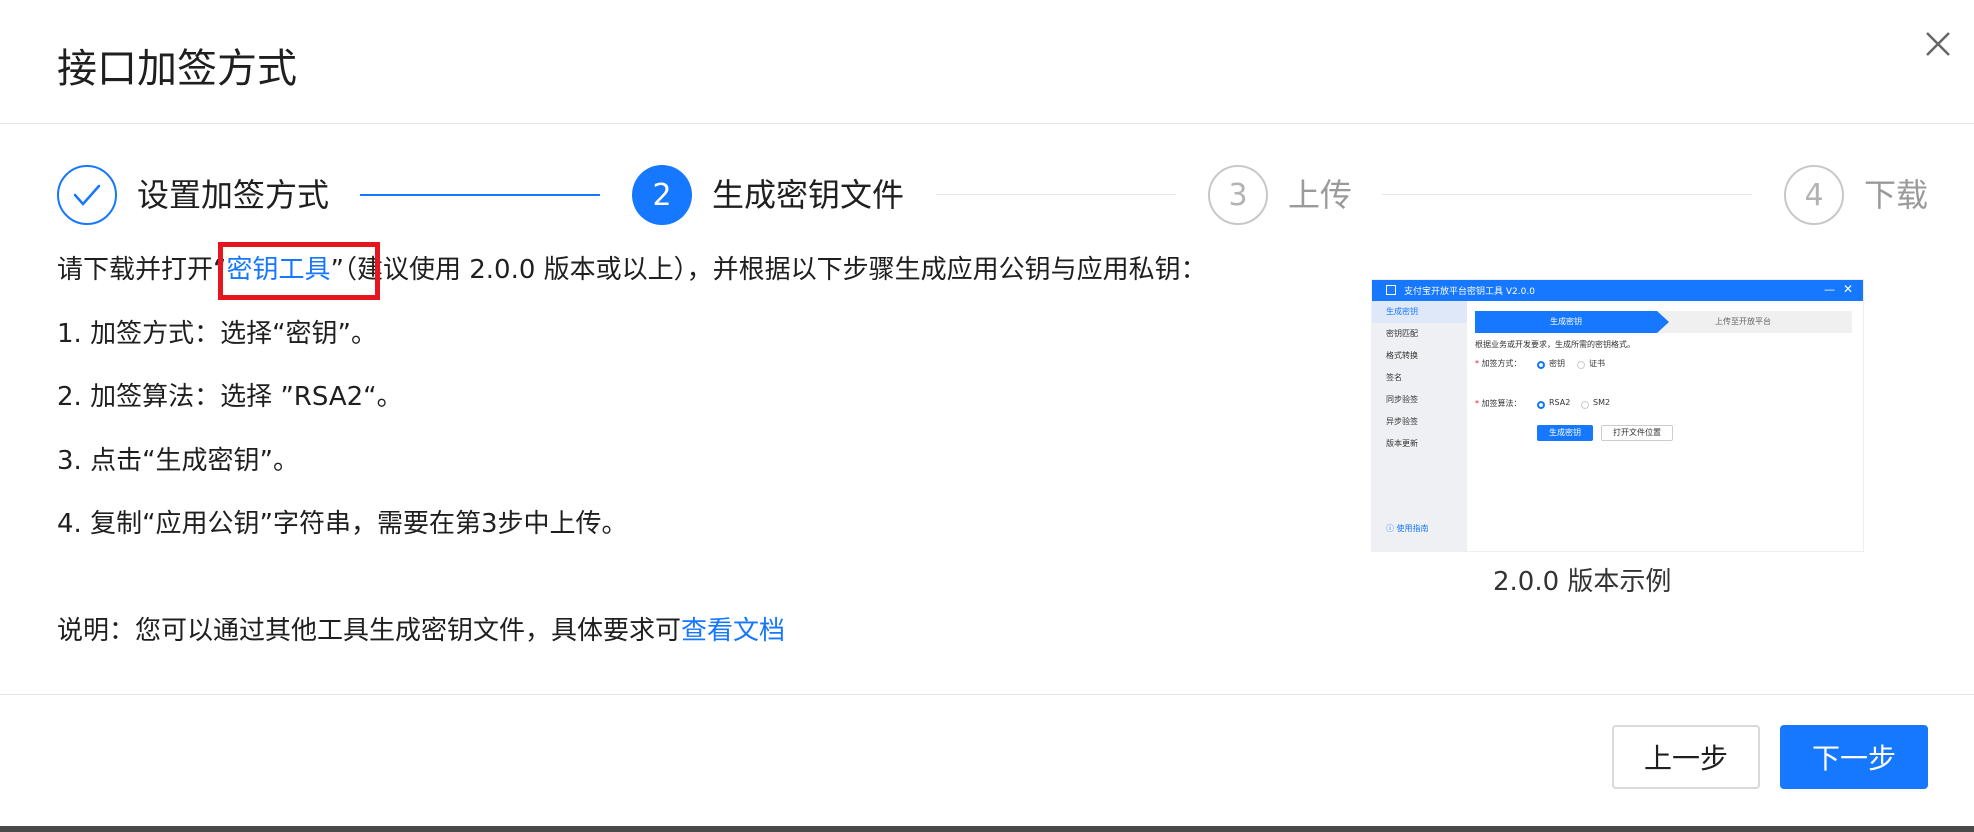  What do you see at coordinates (230, 397) in the screenshot?
I see `instruction-item-2: 2. 加签算法：选择 ”RSA2“。` at bounding box center [230, 397].